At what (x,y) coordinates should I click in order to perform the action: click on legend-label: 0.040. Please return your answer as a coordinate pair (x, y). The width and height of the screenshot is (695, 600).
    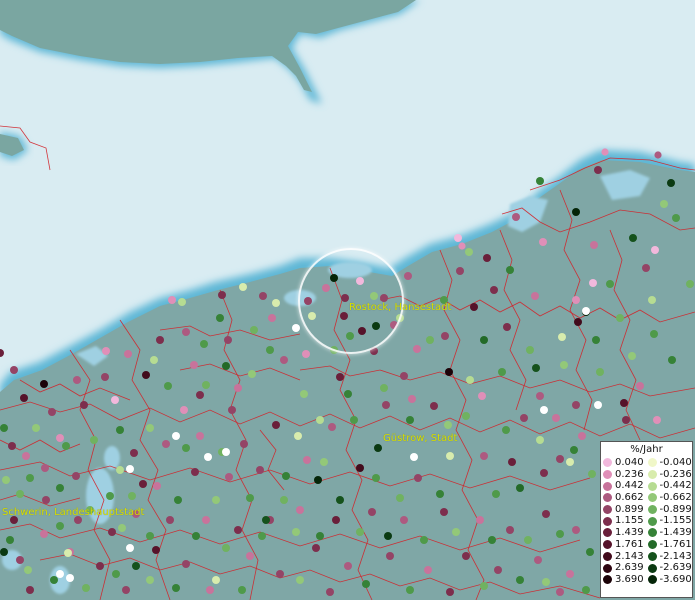
    Looking at the image, I should click on (629, 462).